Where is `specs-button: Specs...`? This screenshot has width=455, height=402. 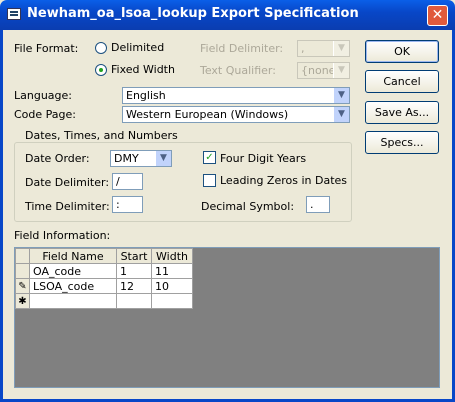
specs-button: Specs... is located at coordinates (402, 142).